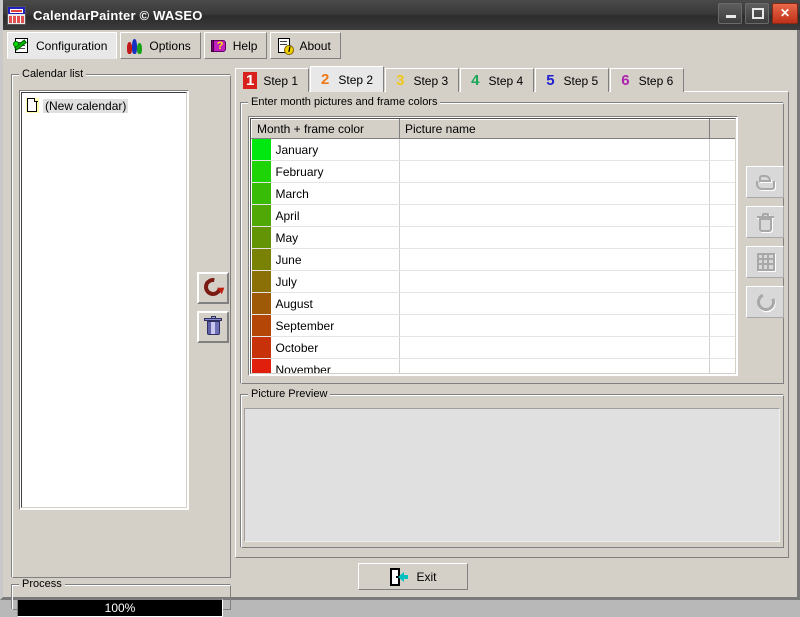  I want to click on table-row: February, so click(493, 171).